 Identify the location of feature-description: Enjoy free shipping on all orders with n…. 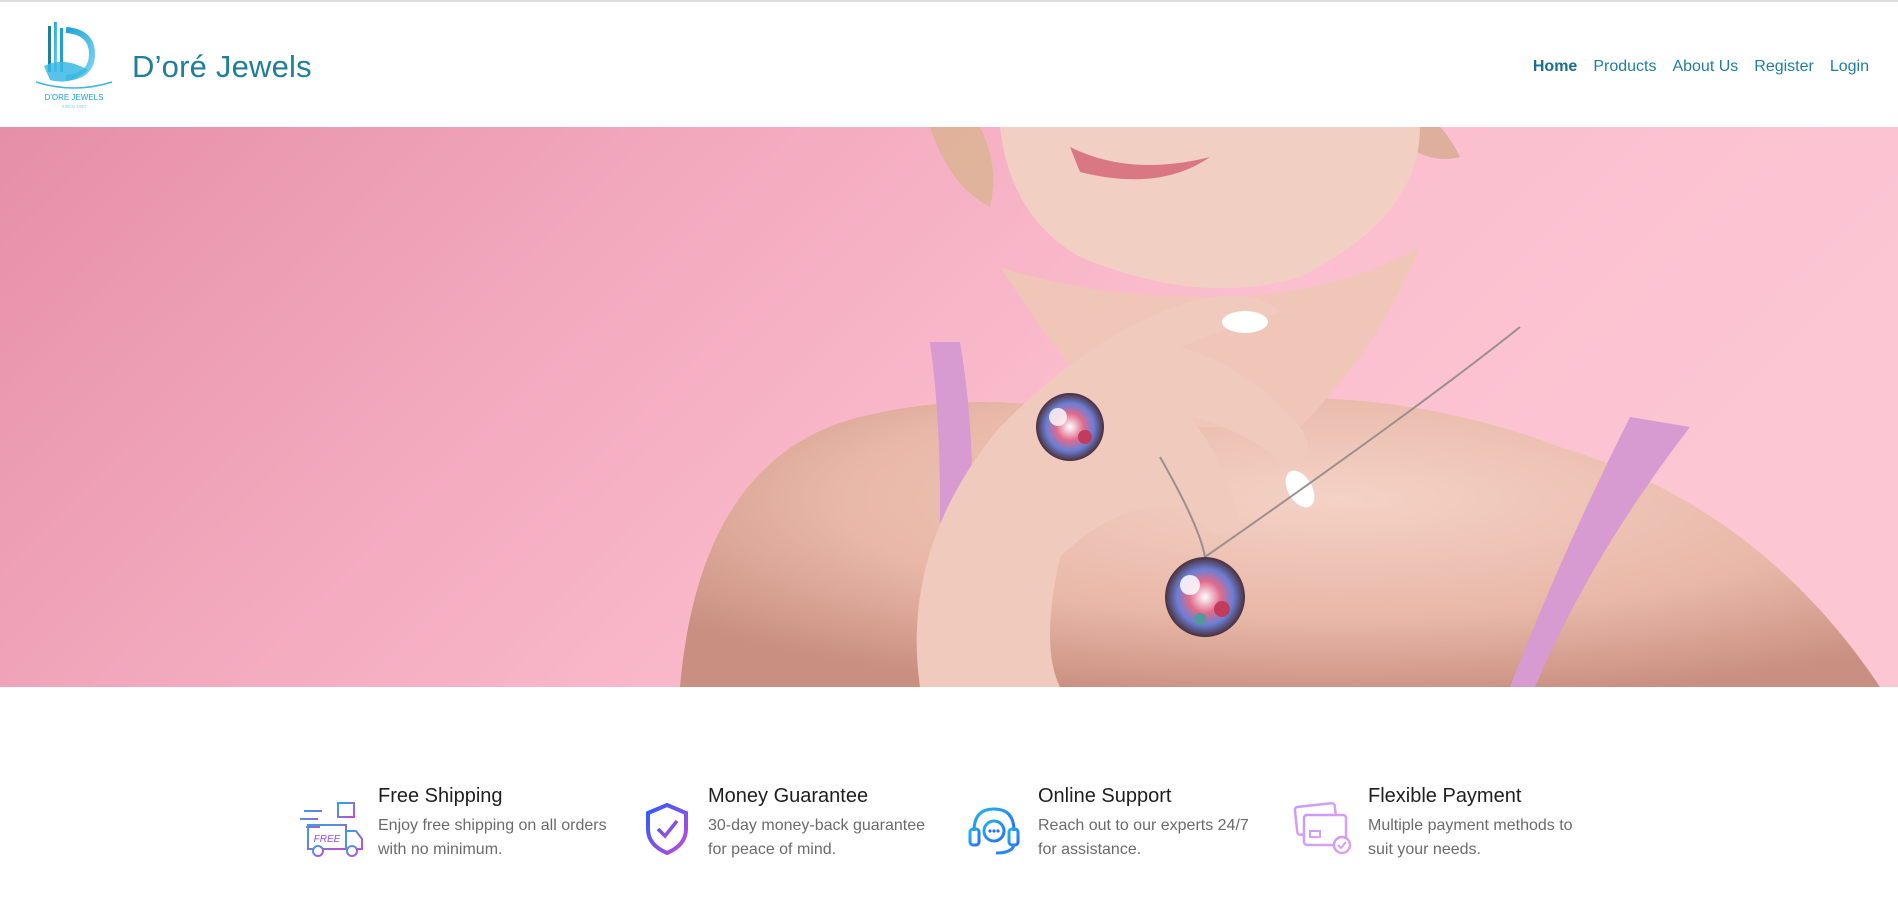
(492, 837).